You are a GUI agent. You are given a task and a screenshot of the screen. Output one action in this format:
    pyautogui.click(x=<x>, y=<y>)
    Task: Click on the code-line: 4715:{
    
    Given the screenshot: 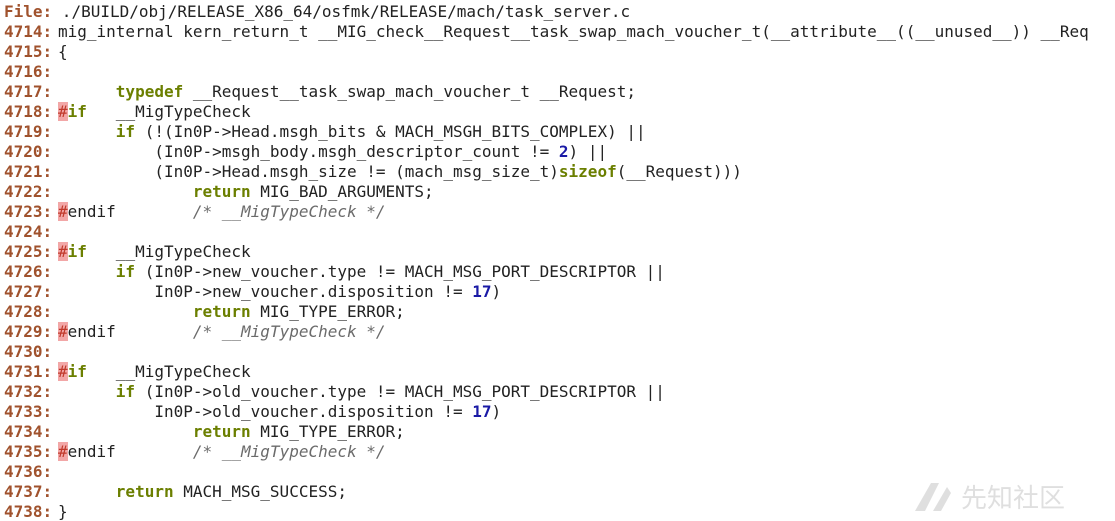 What is the action you would take?
    pyautogui.click(x=557, y=52)
    